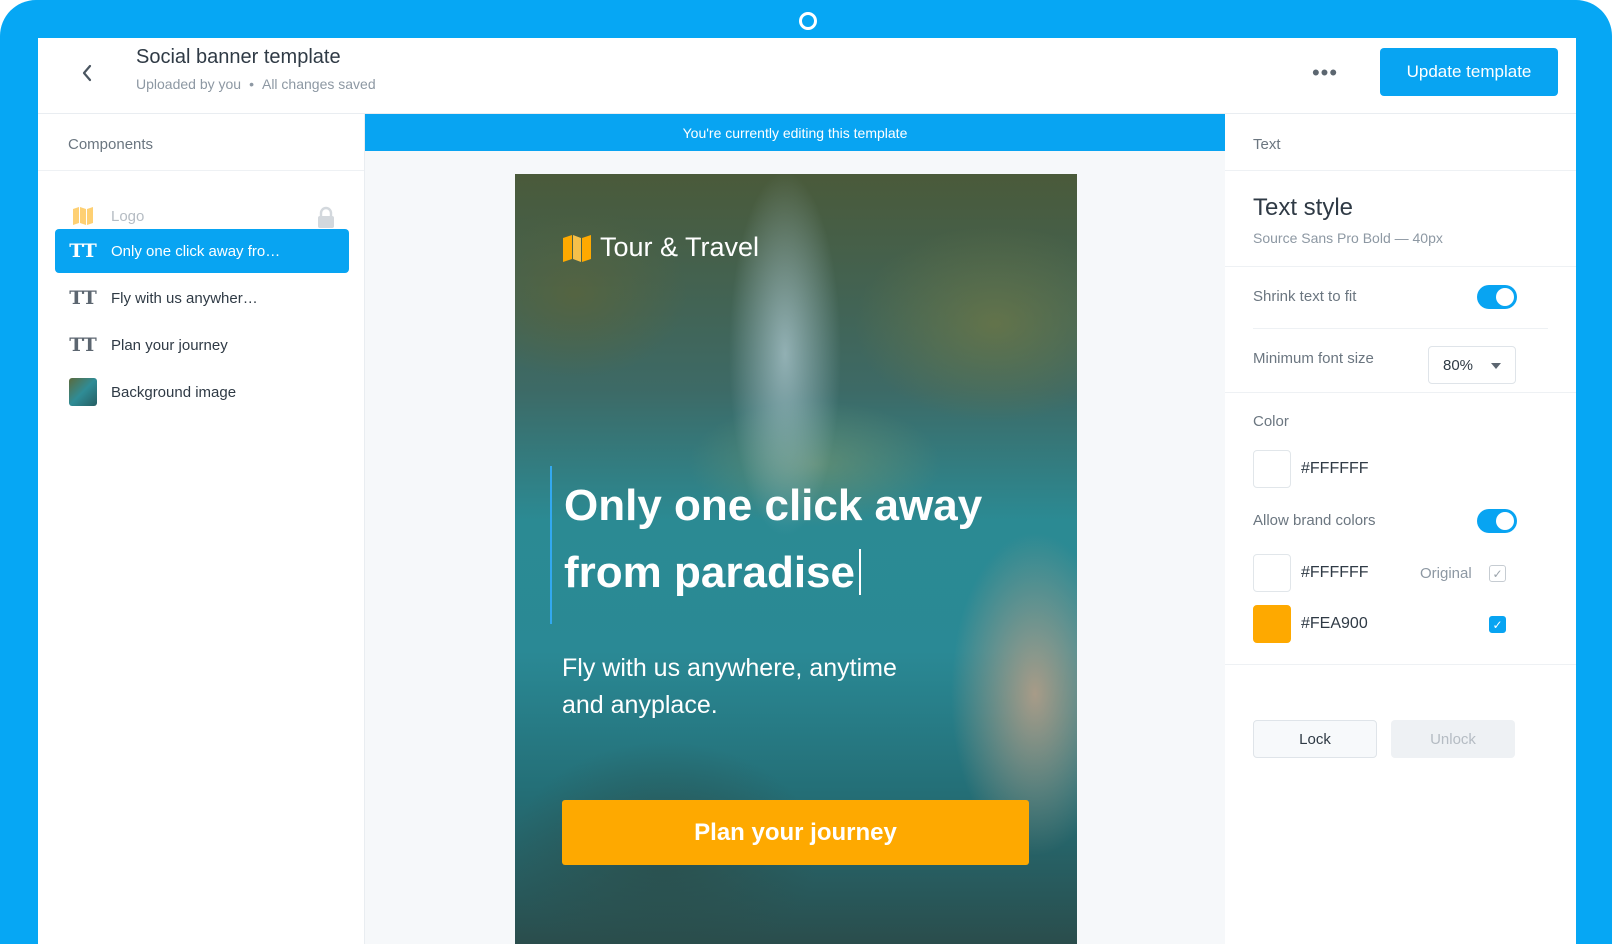 The height and width of the screenshot is (944, 1612). What do you see at coordinates (1325, 73) in the screenshot?
I see `more-options-button: •••` at bounding box center [1325, 73].